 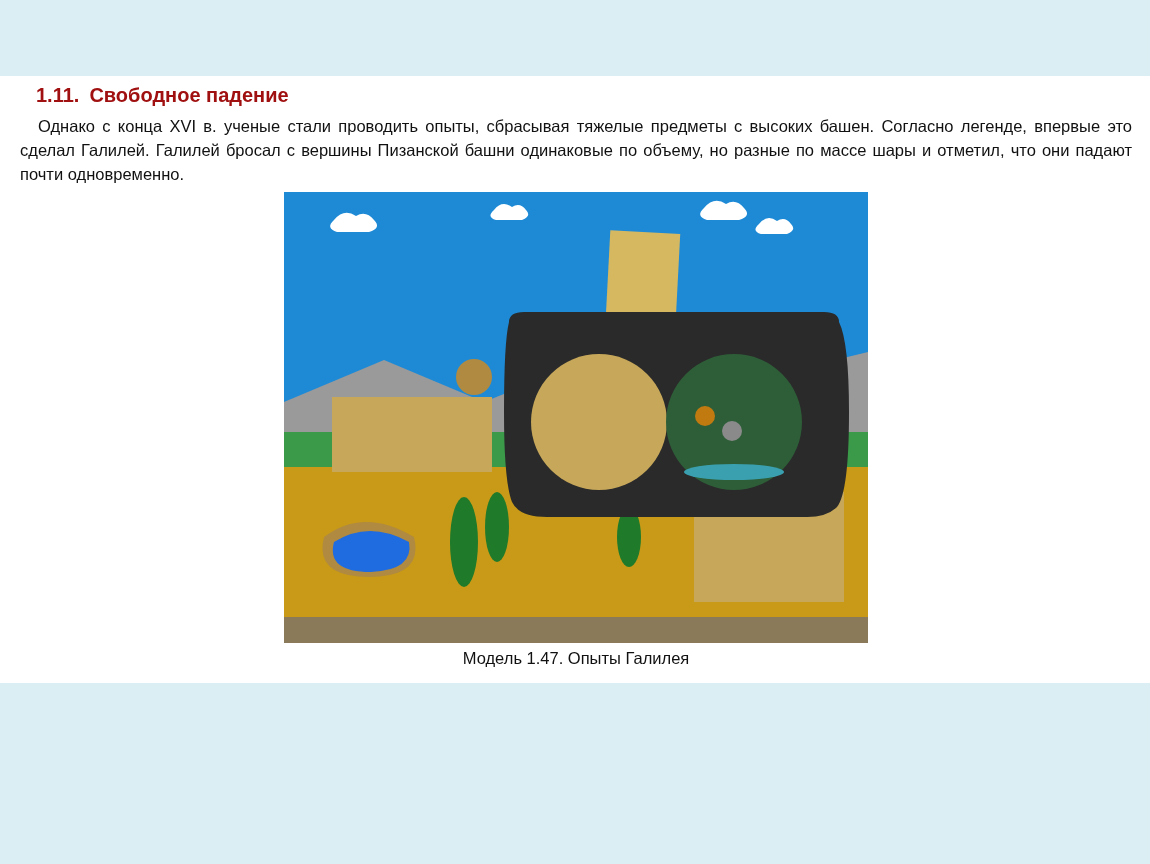 What do you see at coordinates (189, 95) in the screenshot?
I see `section-title: Свободное падение` at bounding box center [189, 95].